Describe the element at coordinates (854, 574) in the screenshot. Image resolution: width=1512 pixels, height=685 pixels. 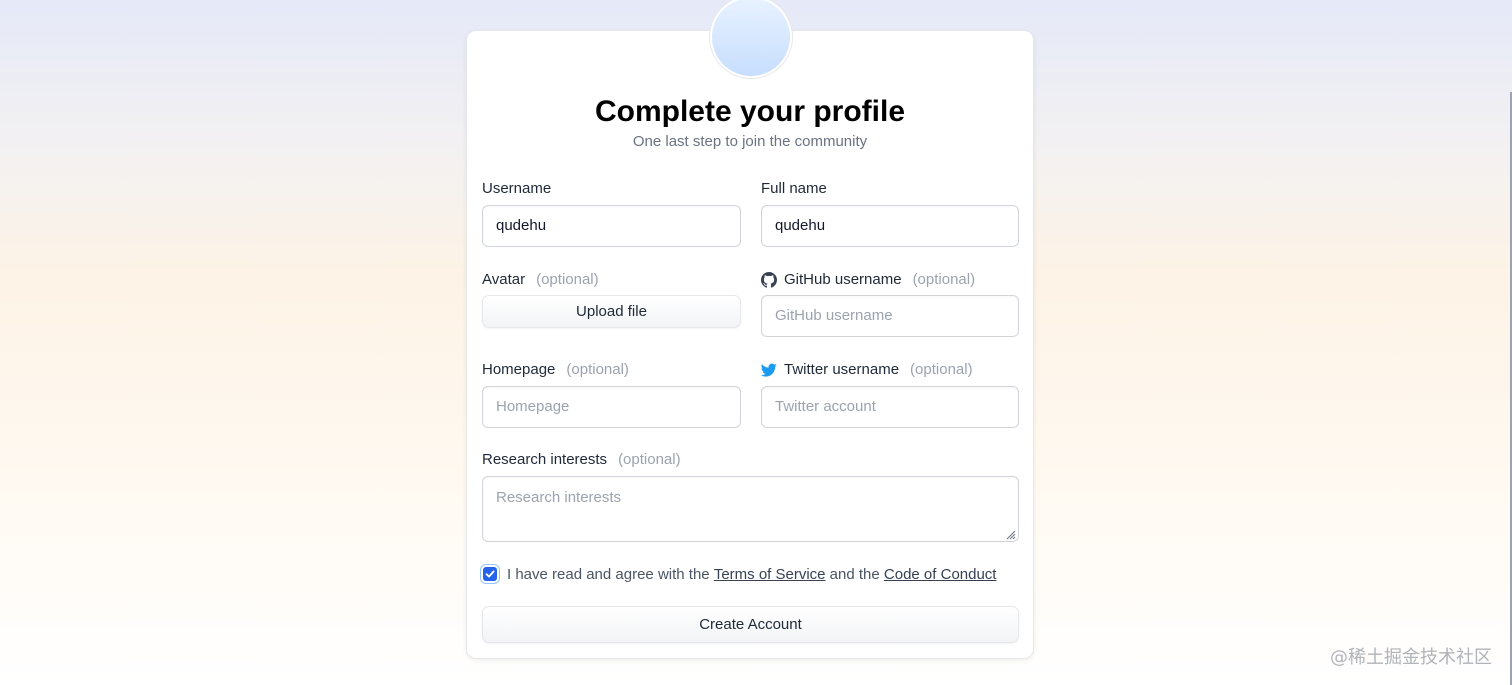
I see `agreement-text-middle: and the` at that location.